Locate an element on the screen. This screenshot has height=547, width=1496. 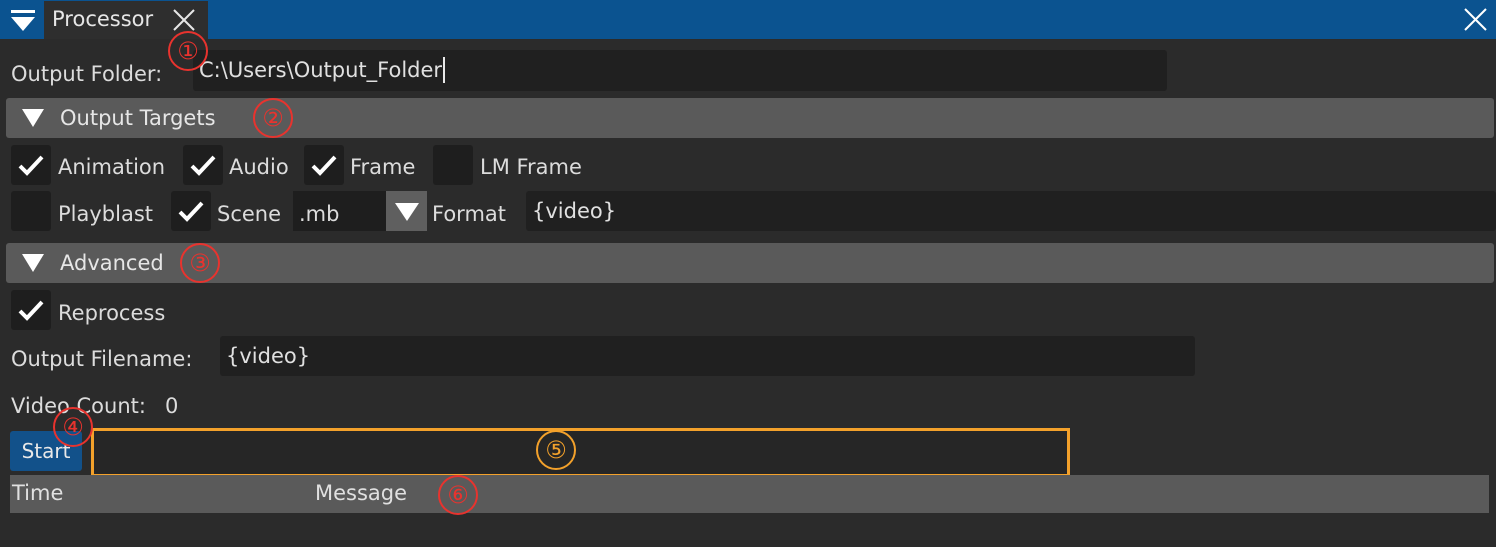
log-table-header: Time Message is located at coordinates (749, 494).